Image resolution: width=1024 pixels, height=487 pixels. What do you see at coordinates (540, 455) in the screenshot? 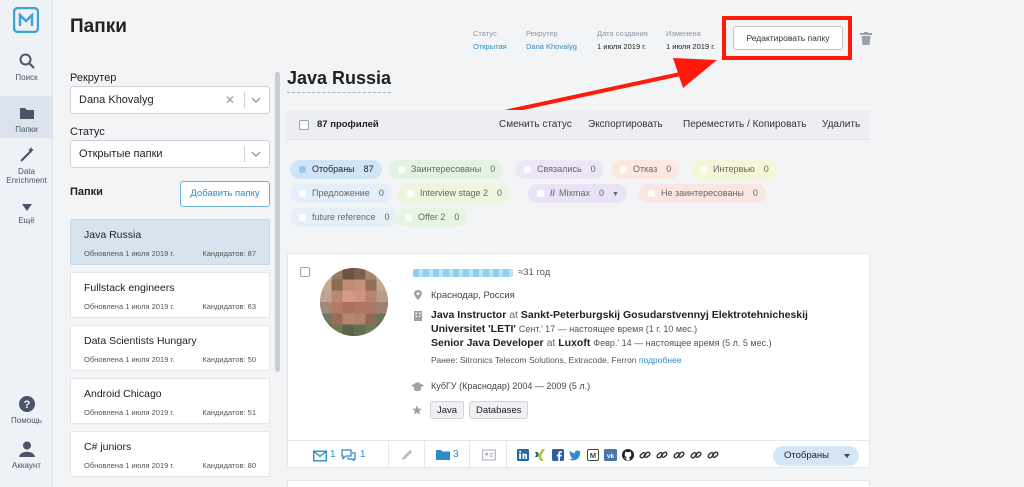
I see `xing-icon` at bounding box center [540, 455].